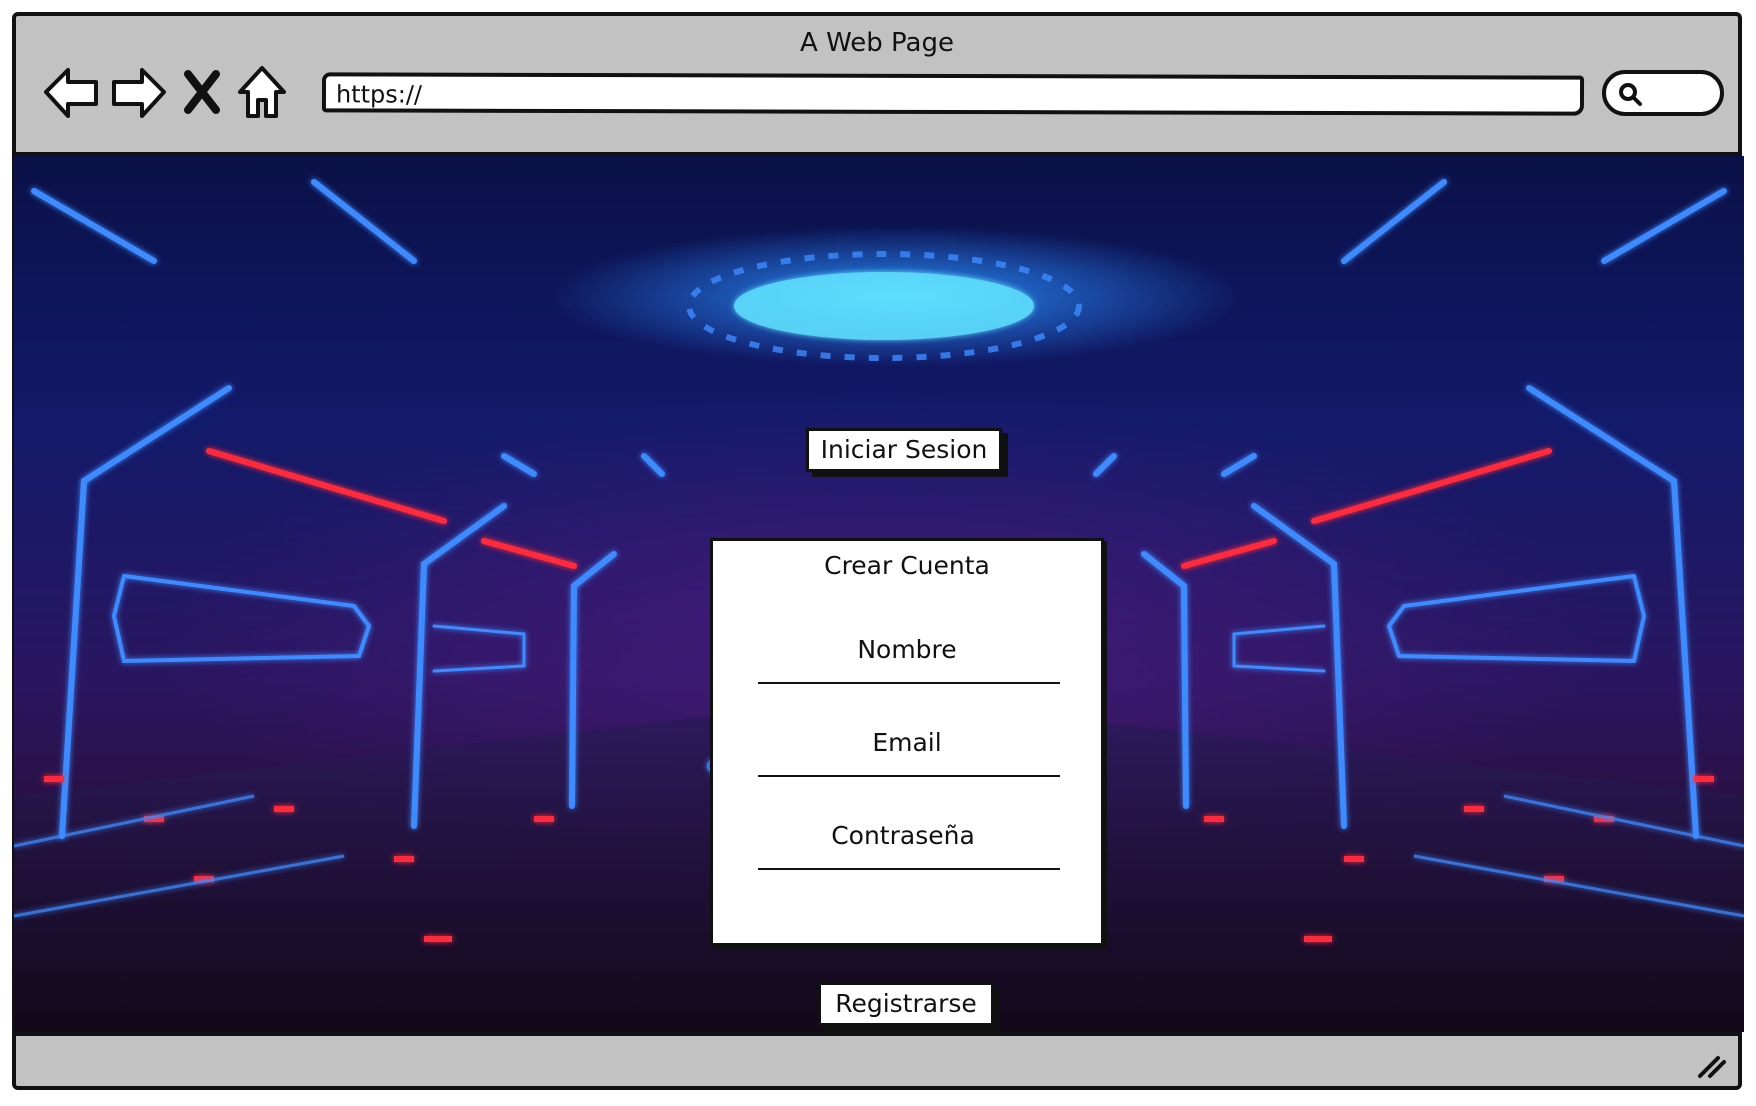 The height and width of the screenshot is (1106, 1756). What do you see at coordinates (1663, 93) in the screenshot?
I see `search-box` at bounding box center [1663, 93].